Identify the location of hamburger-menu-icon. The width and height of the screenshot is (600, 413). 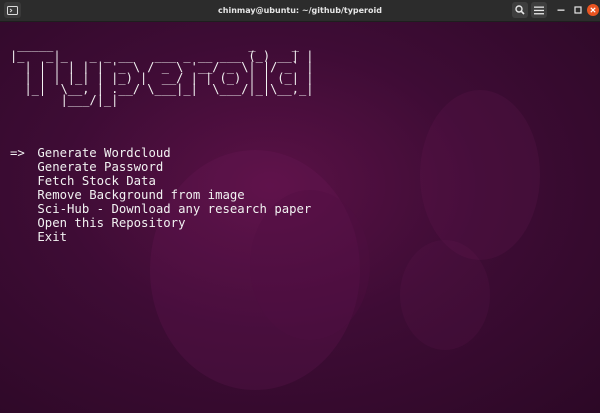
(539, 10).